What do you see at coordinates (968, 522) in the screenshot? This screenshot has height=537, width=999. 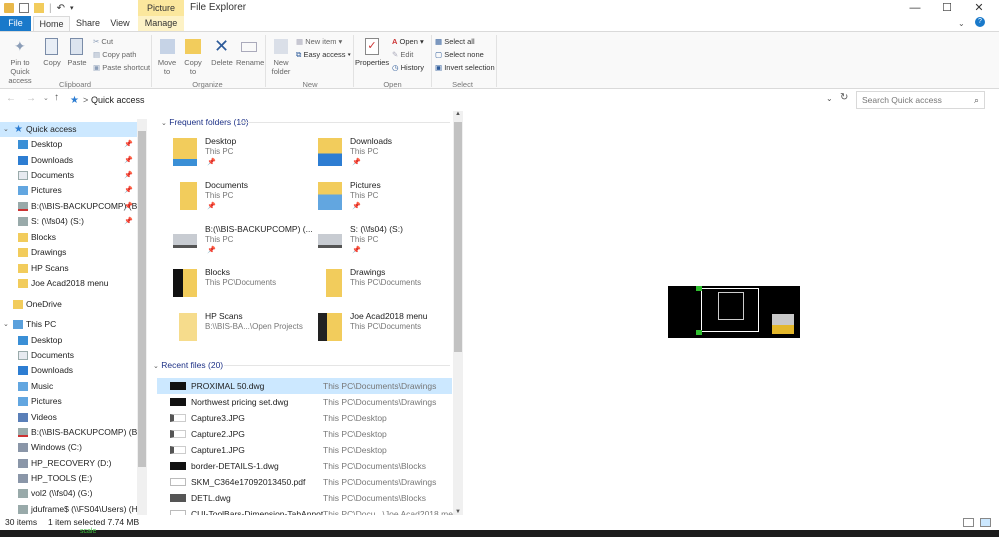 I see `details-view-icon` at bounding box center [968, 522].